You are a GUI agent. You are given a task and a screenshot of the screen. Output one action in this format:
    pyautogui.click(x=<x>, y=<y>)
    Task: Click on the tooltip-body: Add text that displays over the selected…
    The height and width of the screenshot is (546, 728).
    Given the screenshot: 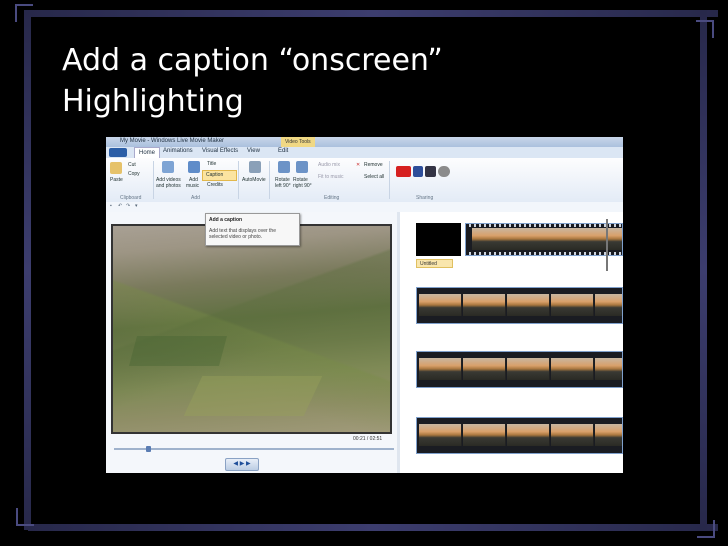 What is the action you would take?
    pyautogui.click(x=242, y=234)
    